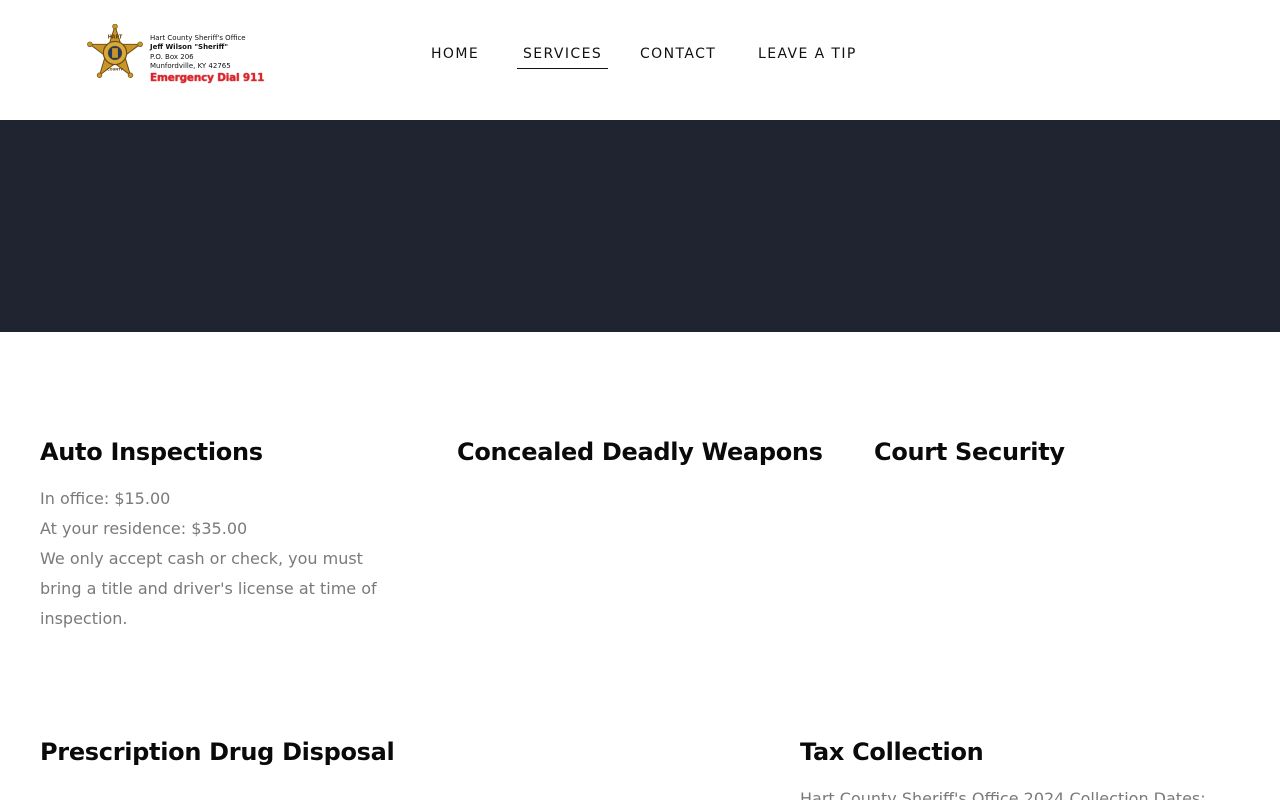 This screenshot has height=800, width=1280. I want to click on nav-leave-a-tip: LEAVE A TIP, so click(807, 57).